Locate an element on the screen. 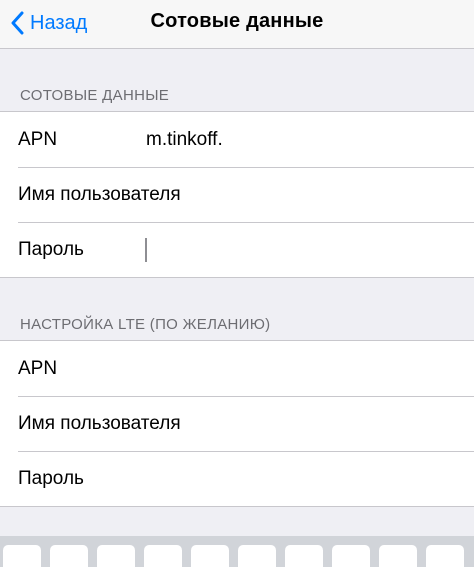  section-header-cellular-data: СОТОВЫЕ ДАННЫЕ is located at coordinates (95, 95).